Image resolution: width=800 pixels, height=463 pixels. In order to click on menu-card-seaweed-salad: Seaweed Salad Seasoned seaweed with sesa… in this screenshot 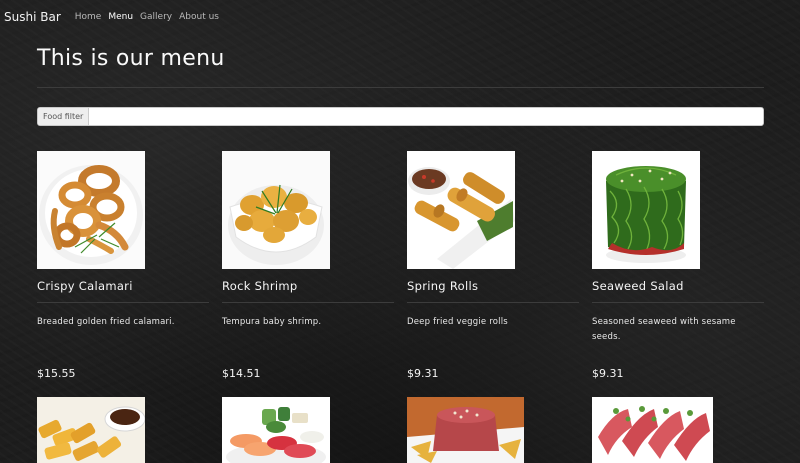, I will do `click(678, 265)`.